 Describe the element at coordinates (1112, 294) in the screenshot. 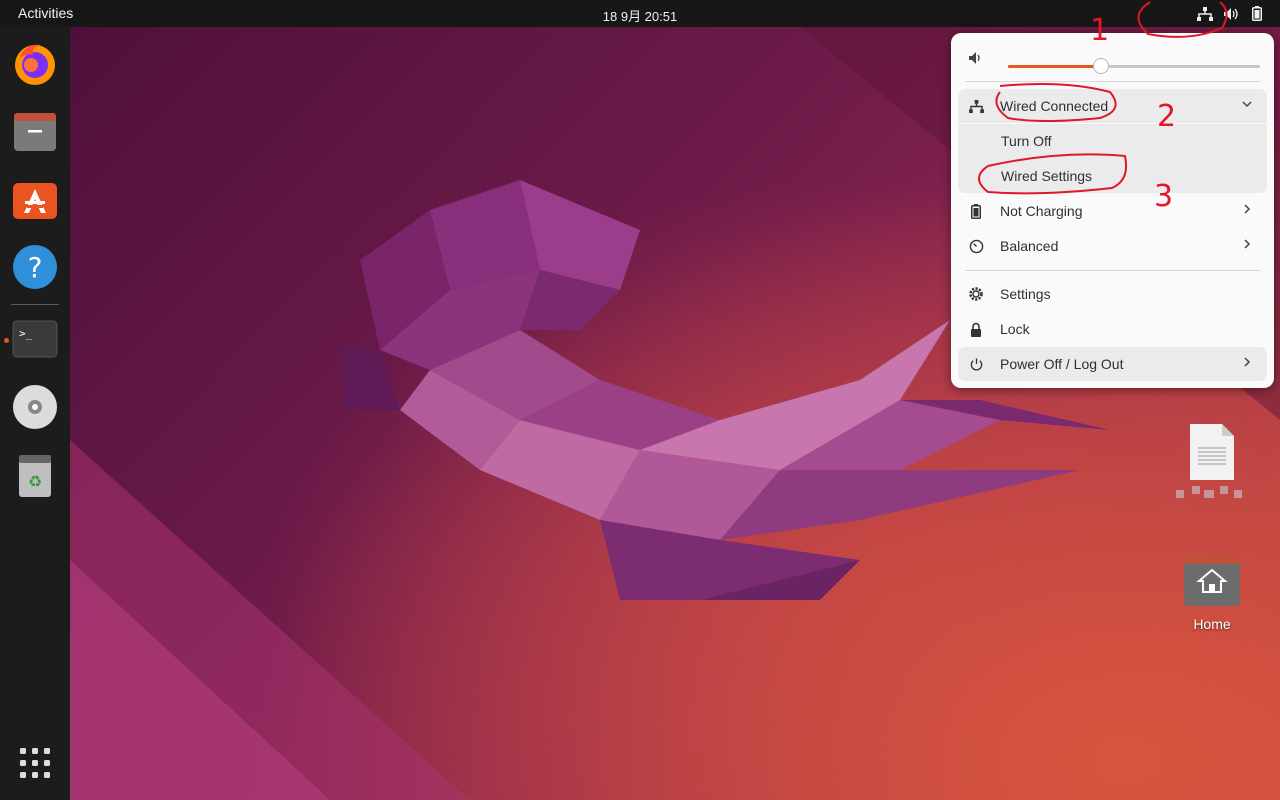

I see `settings-row: Settings` at that location.